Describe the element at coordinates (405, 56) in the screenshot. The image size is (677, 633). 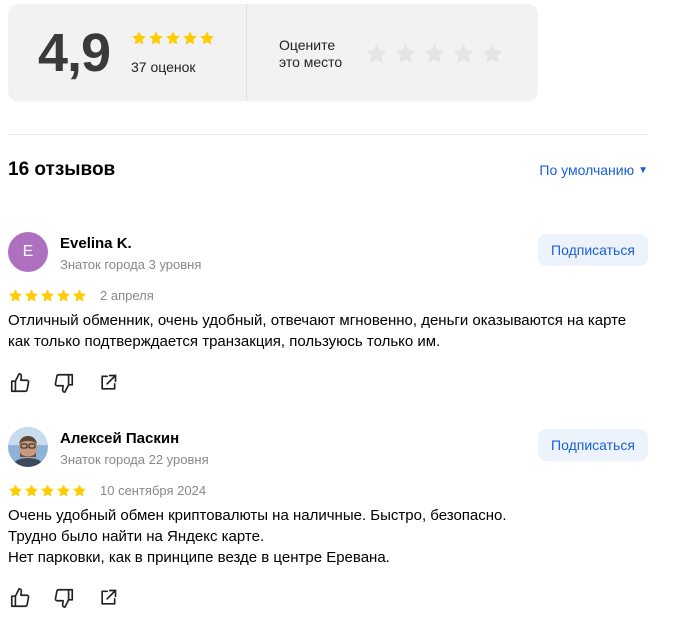
I see `rate-star-2-icon` at that location.